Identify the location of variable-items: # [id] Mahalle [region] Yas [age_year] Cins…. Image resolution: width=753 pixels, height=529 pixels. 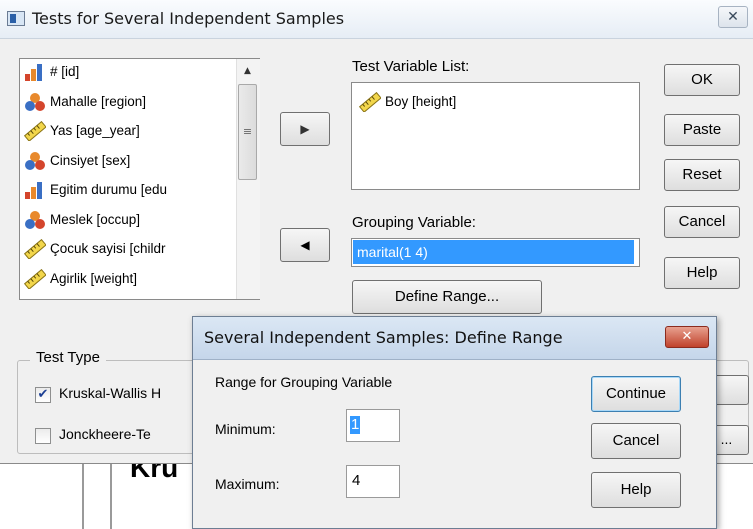
(127, 179).